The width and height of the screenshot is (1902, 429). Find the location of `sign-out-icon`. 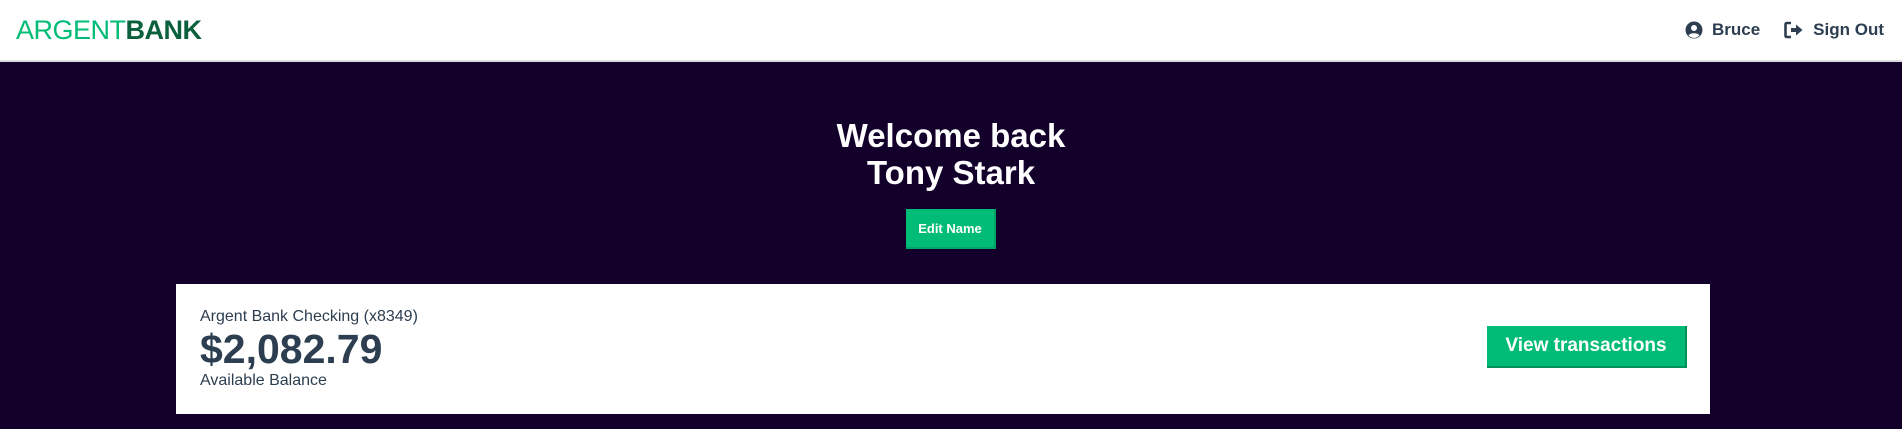

sign-out-icon is located at coordinates (1794, 30).